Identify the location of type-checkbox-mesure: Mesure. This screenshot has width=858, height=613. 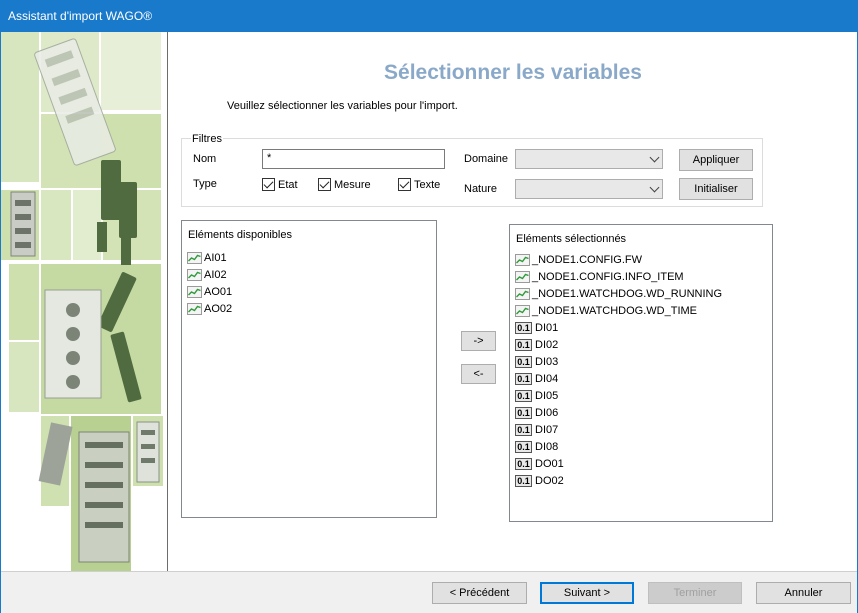
(344, 184).